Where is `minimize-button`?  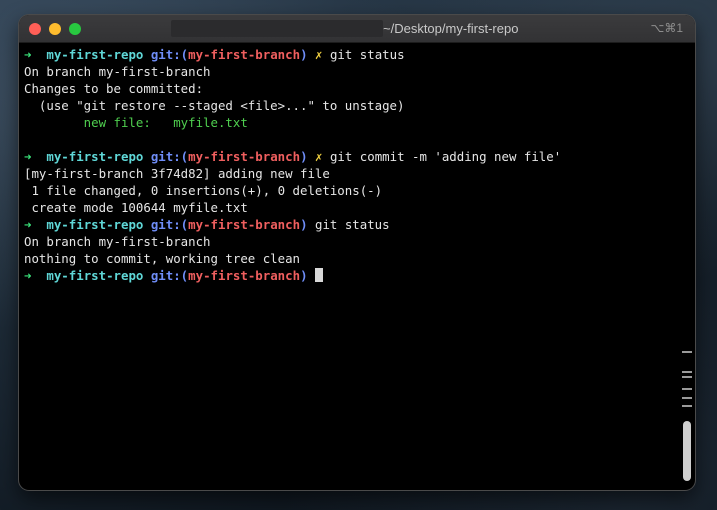 minimize-button is located at coordinates (55, 29).